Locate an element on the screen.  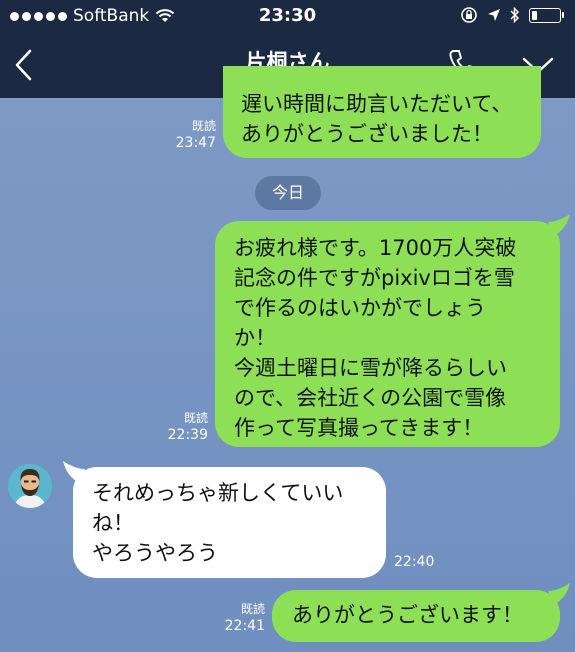
bluetooth-icon is located at coordinates (515, 15).